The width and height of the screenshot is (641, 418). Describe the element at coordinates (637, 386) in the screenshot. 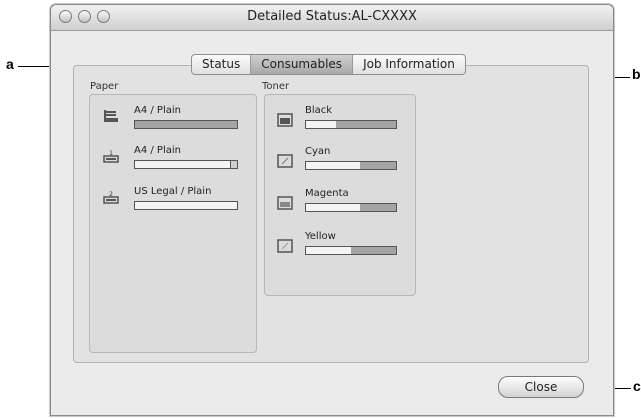

I see `callout-c: c` at that location.